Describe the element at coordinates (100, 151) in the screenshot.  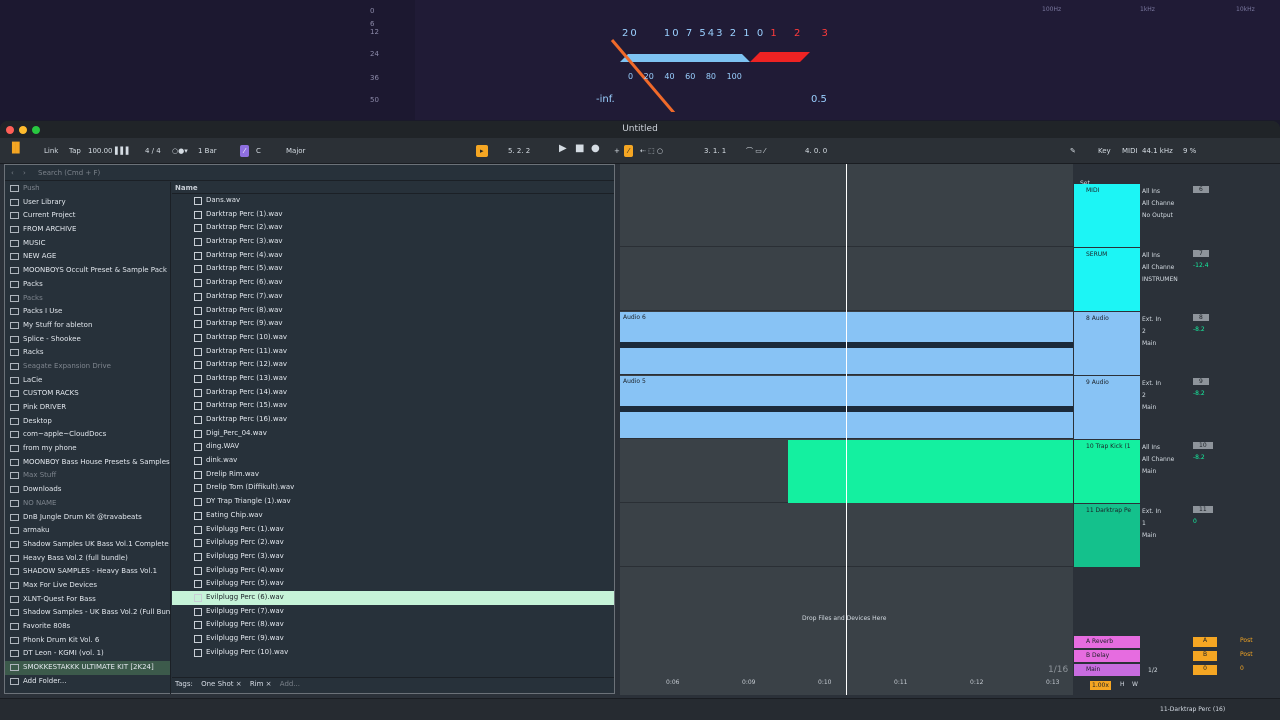
I see `tempo-field: 100.00` at that location.